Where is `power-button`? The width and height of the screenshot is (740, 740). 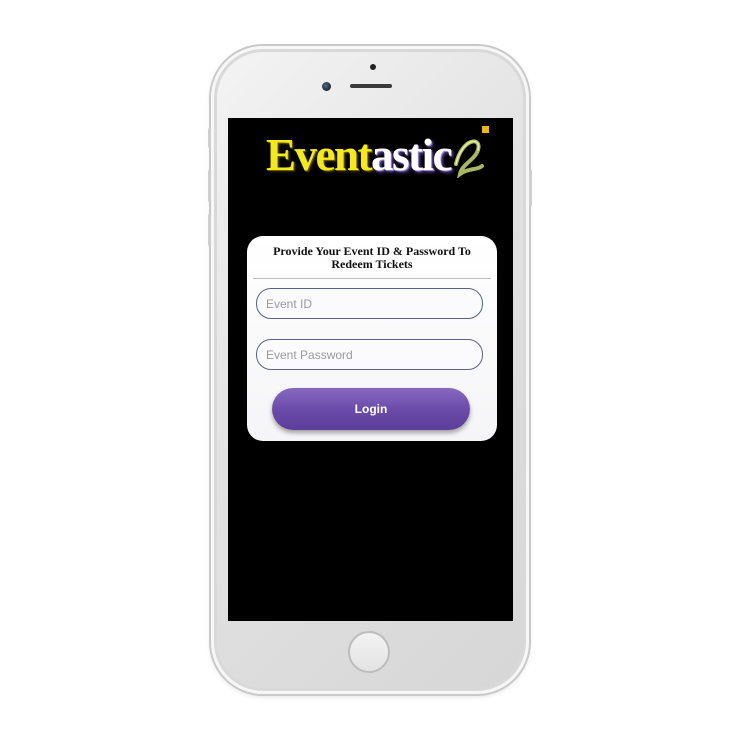 power-button is located at coordinates (530, 188).